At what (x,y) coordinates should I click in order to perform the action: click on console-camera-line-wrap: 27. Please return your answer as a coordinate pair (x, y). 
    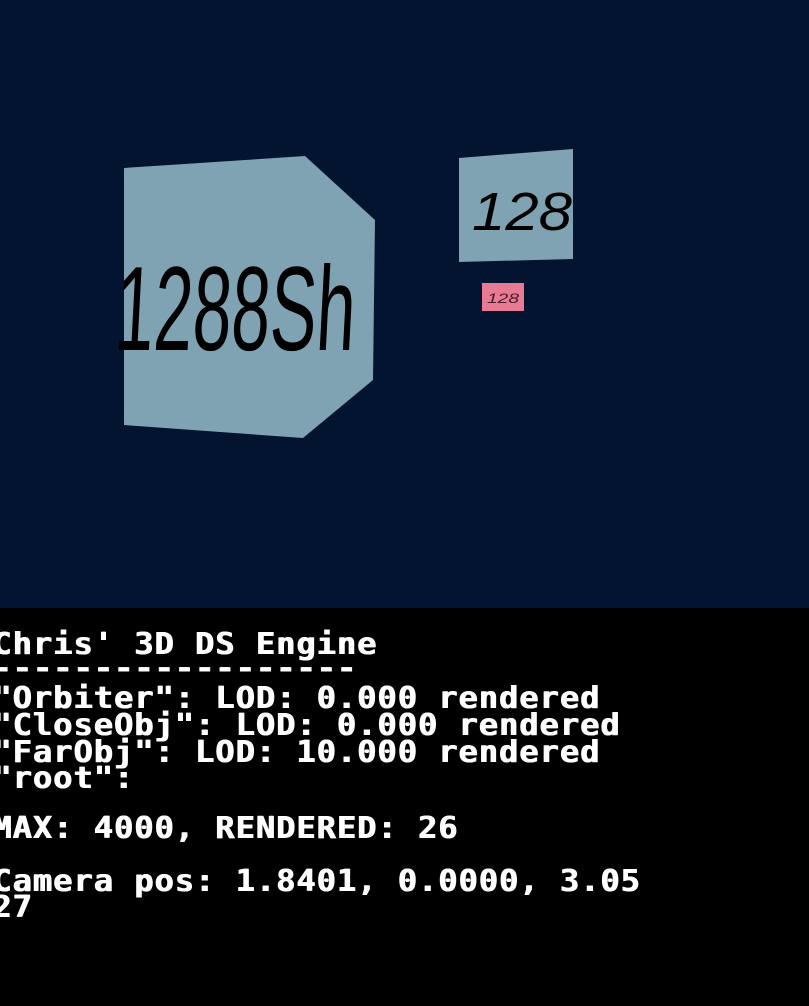
    Looking at the image, I should click on (16, 906).